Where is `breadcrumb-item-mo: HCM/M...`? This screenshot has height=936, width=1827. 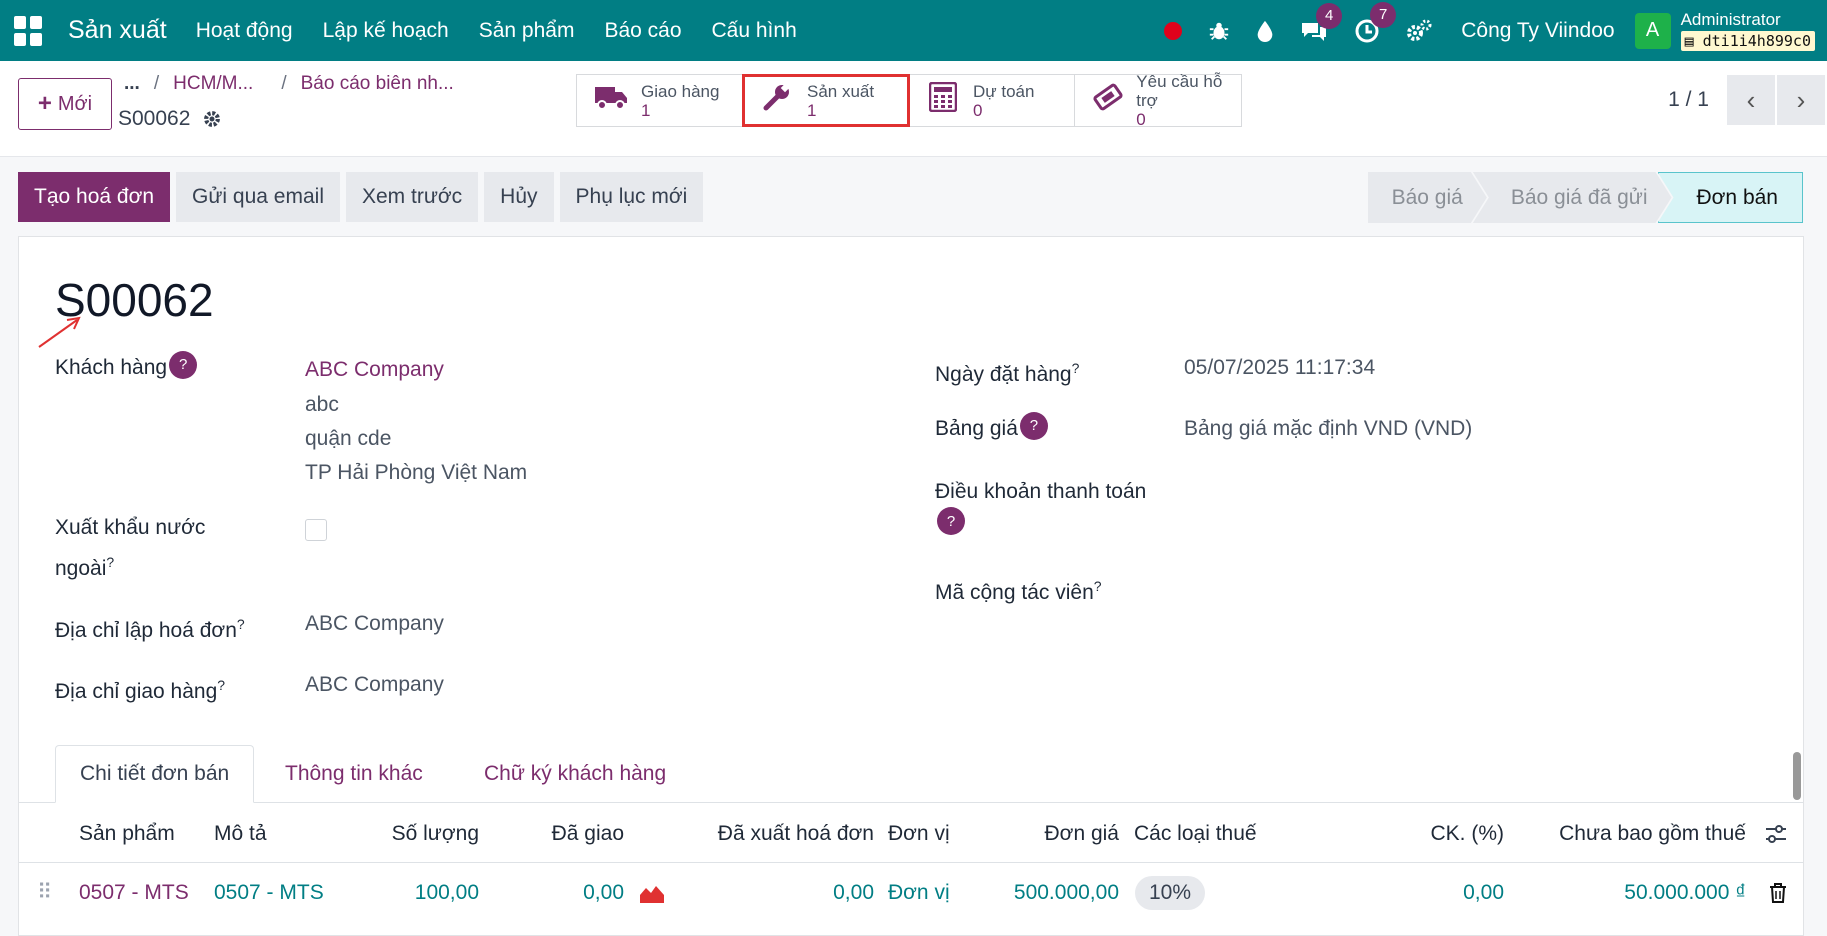 breadcrumb-item-mo: HCM/M... is located at coordinates (213, 84).